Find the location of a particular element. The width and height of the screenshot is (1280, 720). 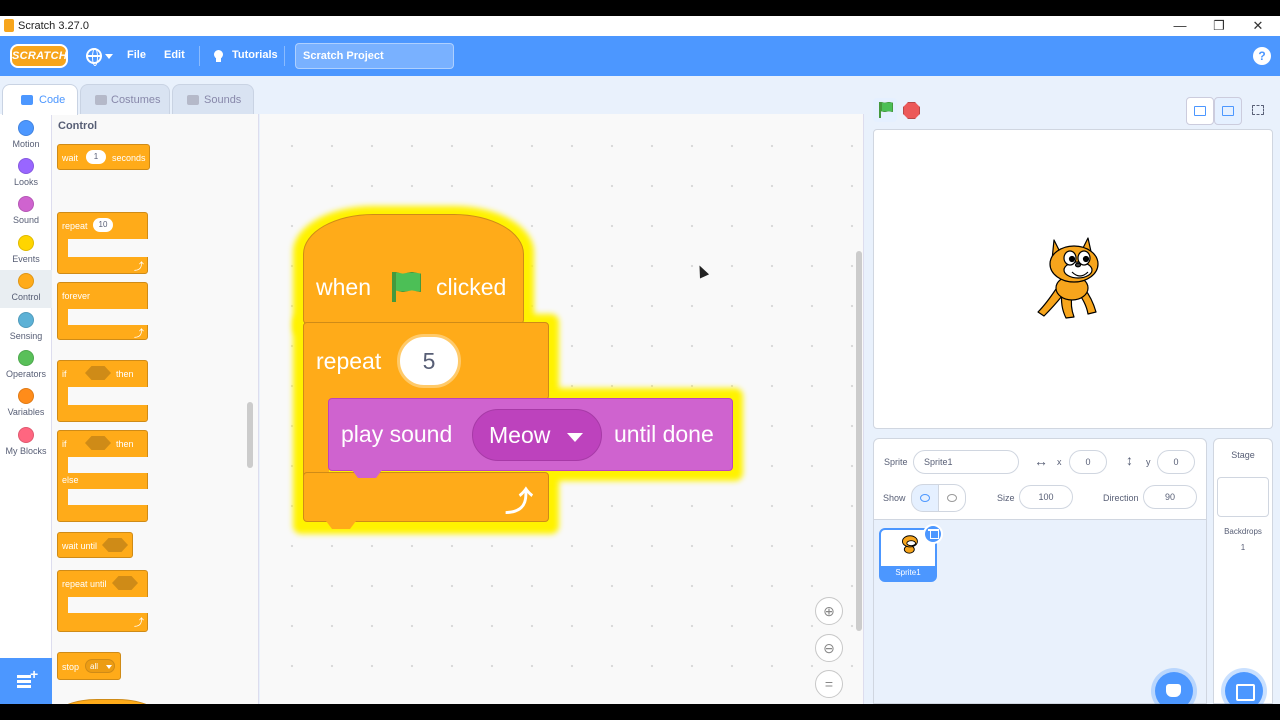

green-flag-button is located at coordinates (885, 110).